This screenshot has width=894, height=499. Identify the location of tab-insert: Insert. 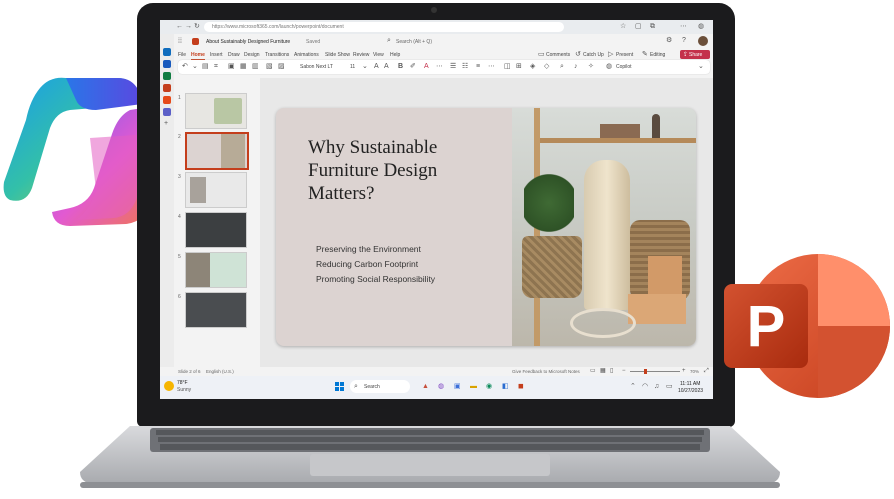
(216, 55).